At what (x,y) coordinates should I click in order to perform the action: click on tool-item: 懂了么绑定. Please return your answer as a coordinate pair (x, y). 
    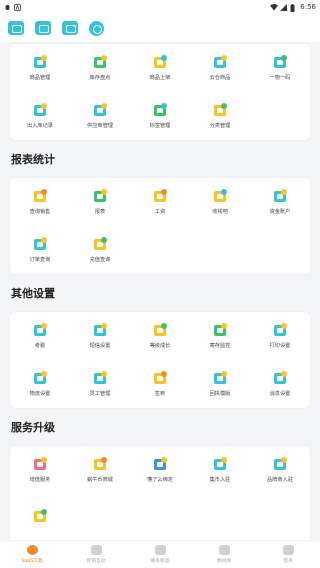
    Looking at the image, I should click on (160, 470).